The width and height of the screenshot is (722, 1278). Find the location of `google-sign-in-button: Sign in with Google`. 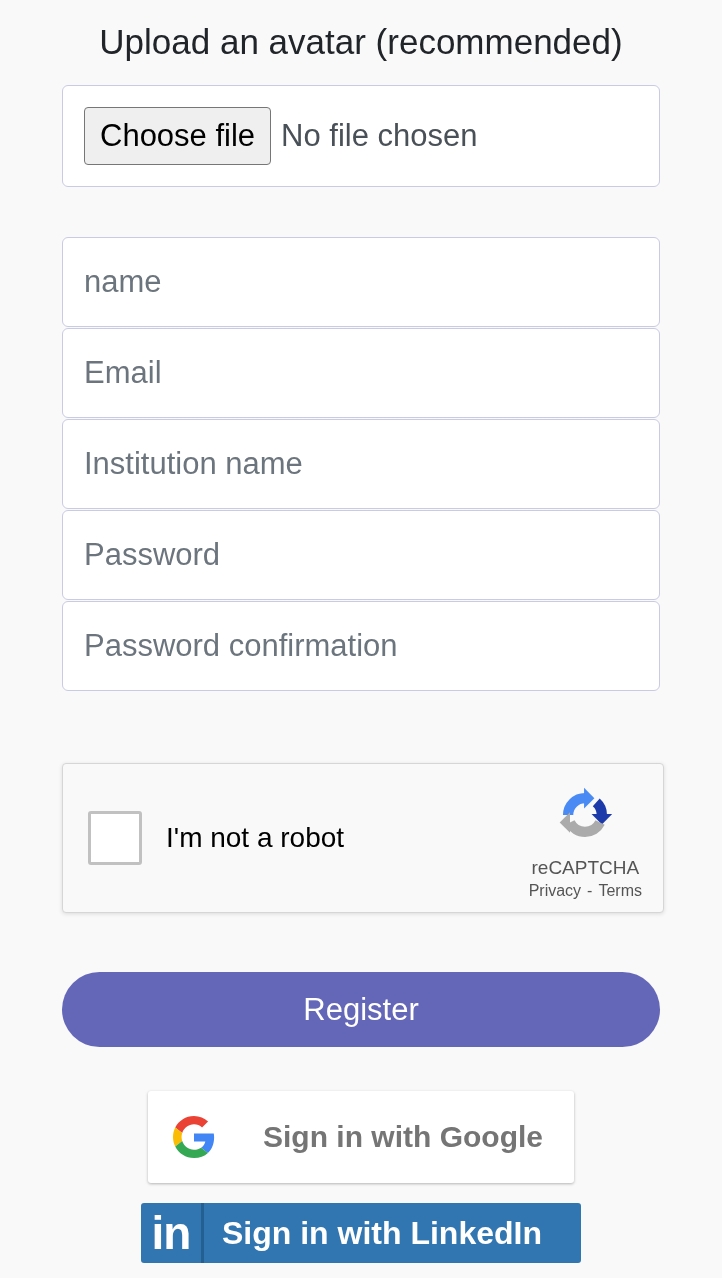

google-sign-in-button: Sign in with Google is located at coordinates (361, 1137).